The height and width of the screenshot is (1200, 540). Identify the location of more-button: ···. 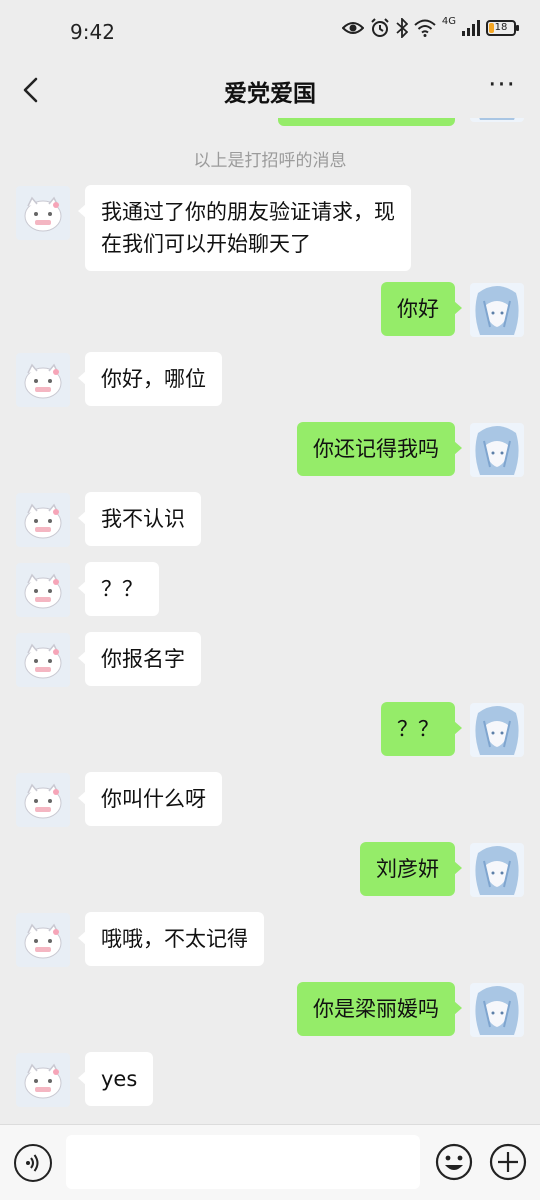
(502, 88).